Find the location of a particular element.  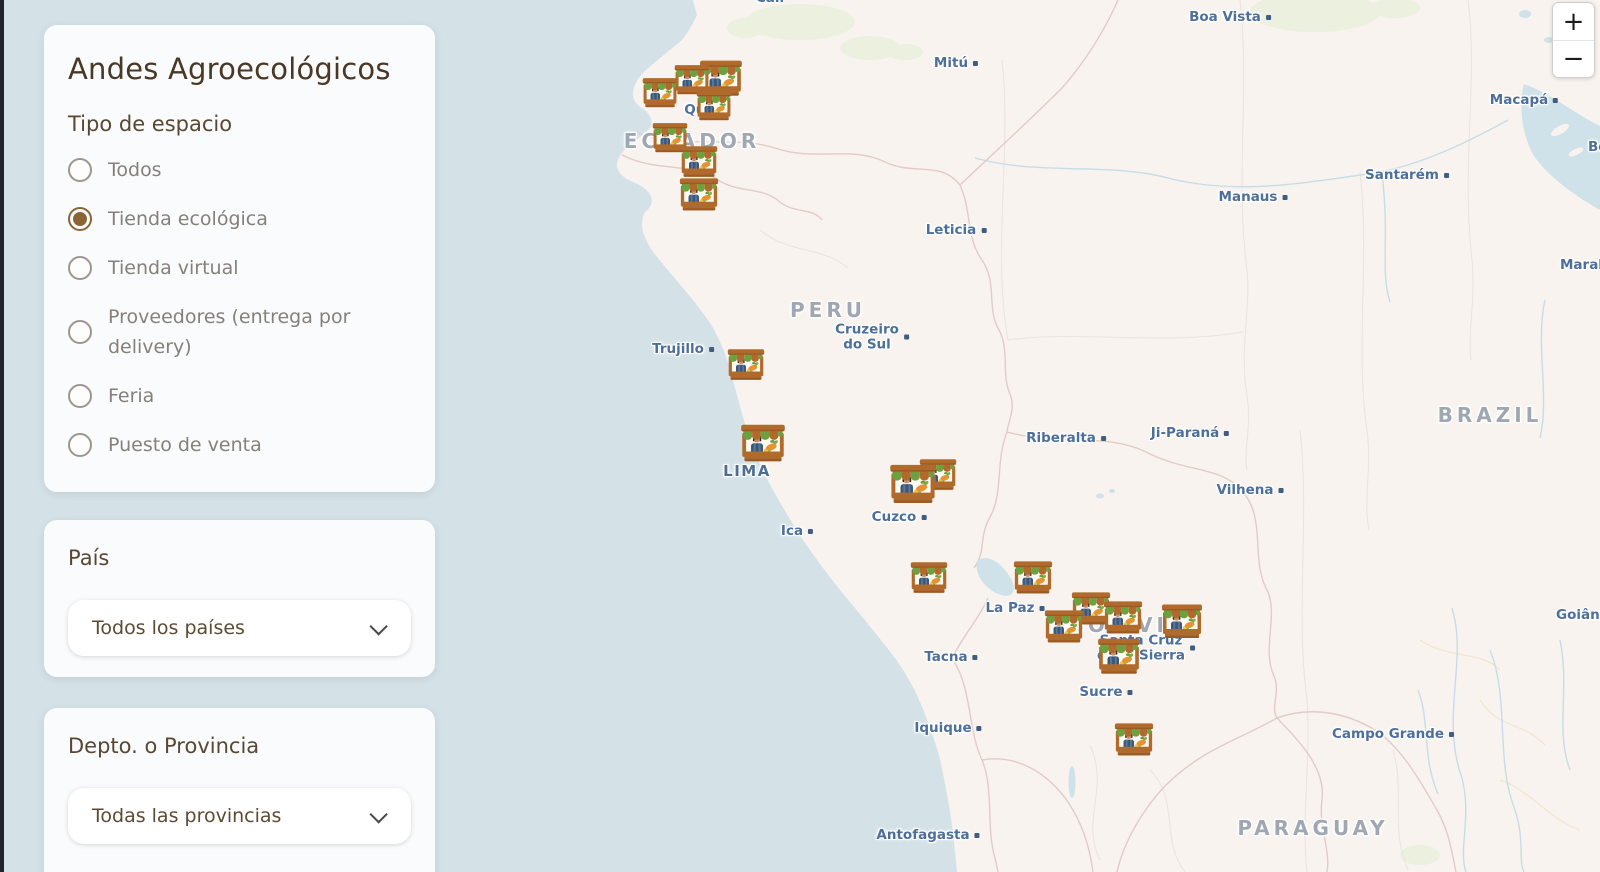

radio-option-tienda-virtual: Tienda virtual is located at coordinates (239, 268).